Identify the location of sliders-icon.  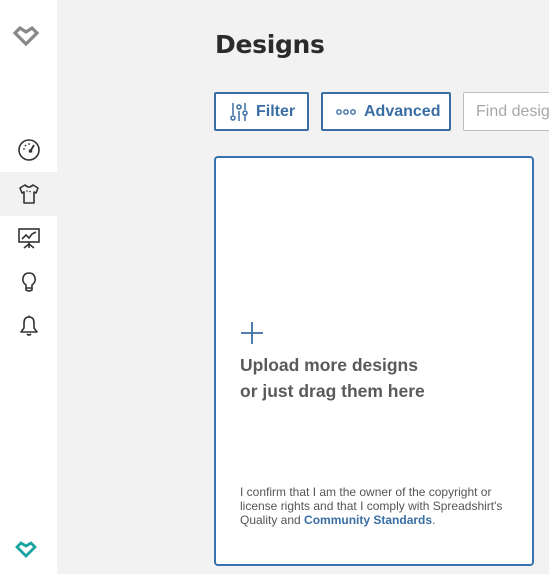
(239, 111).